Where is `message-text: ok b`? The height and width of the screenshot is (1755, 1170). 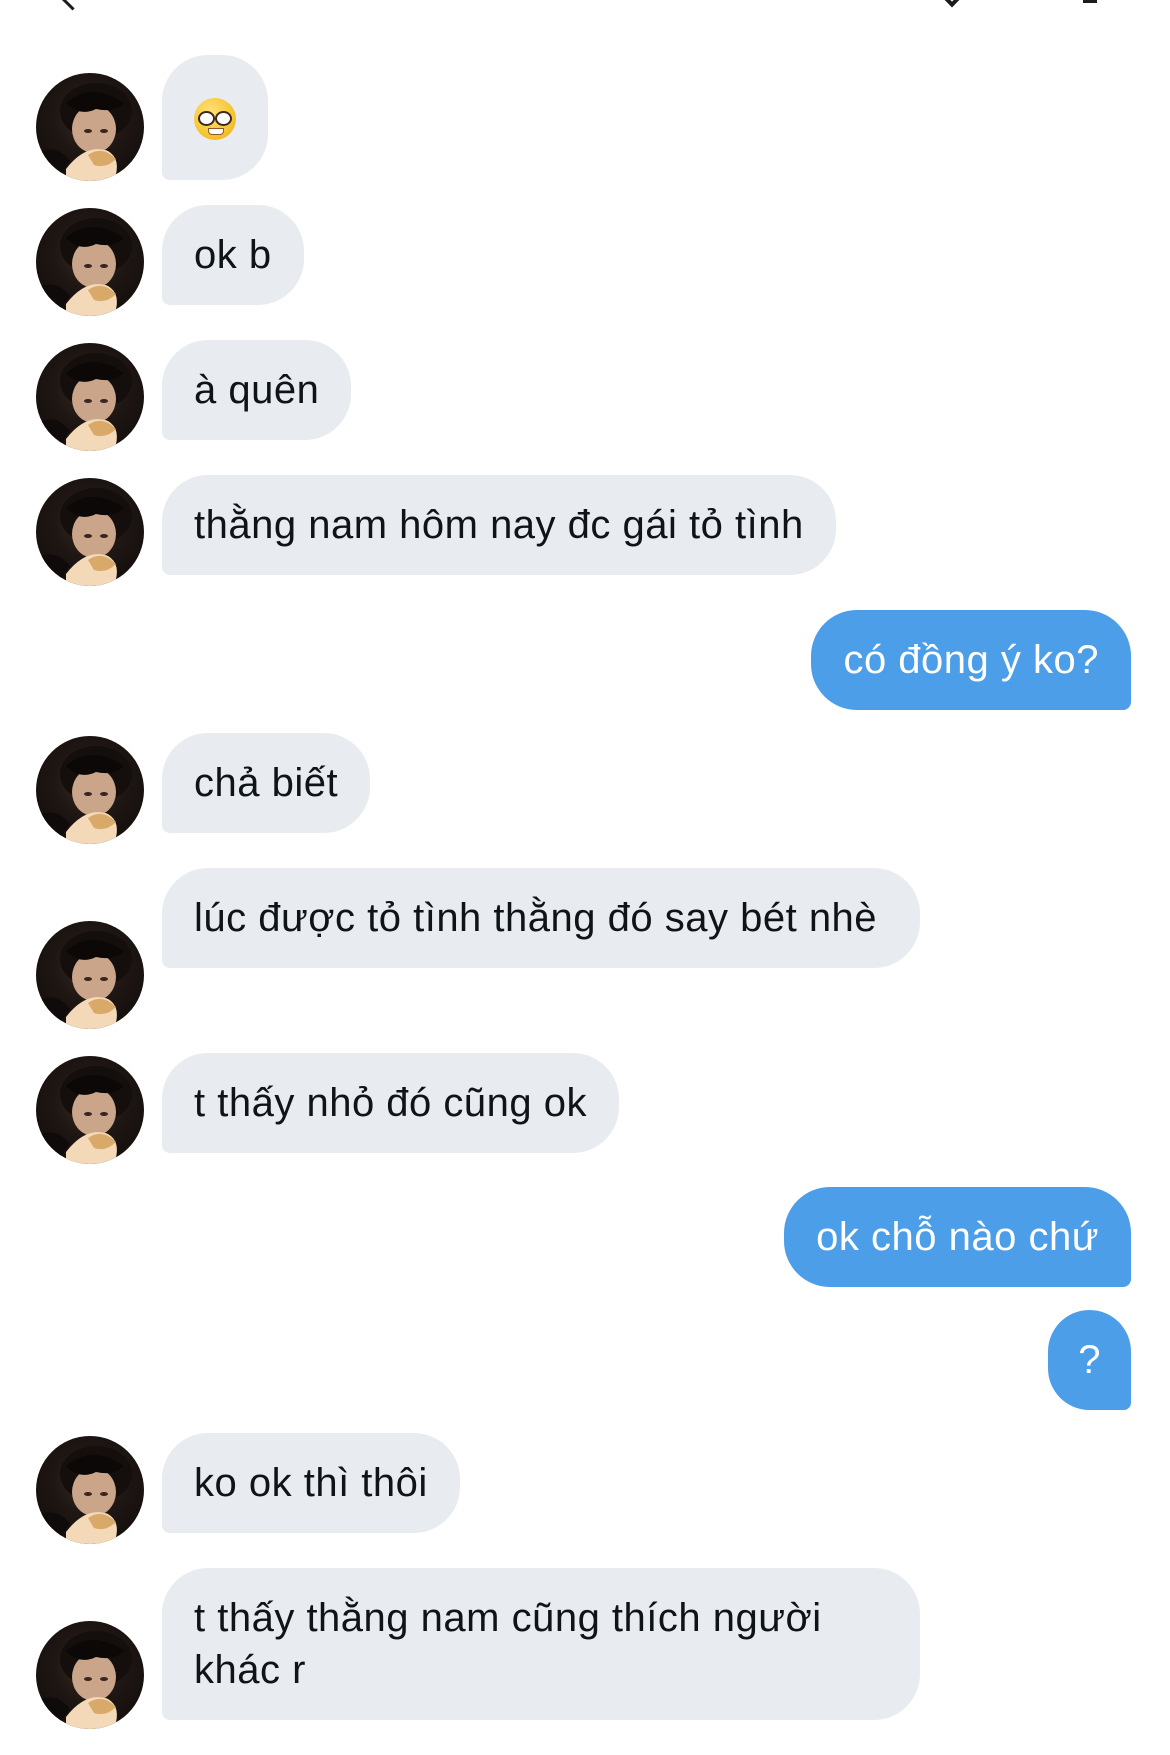
message-text: ok b is located at coordinates (233, 255).